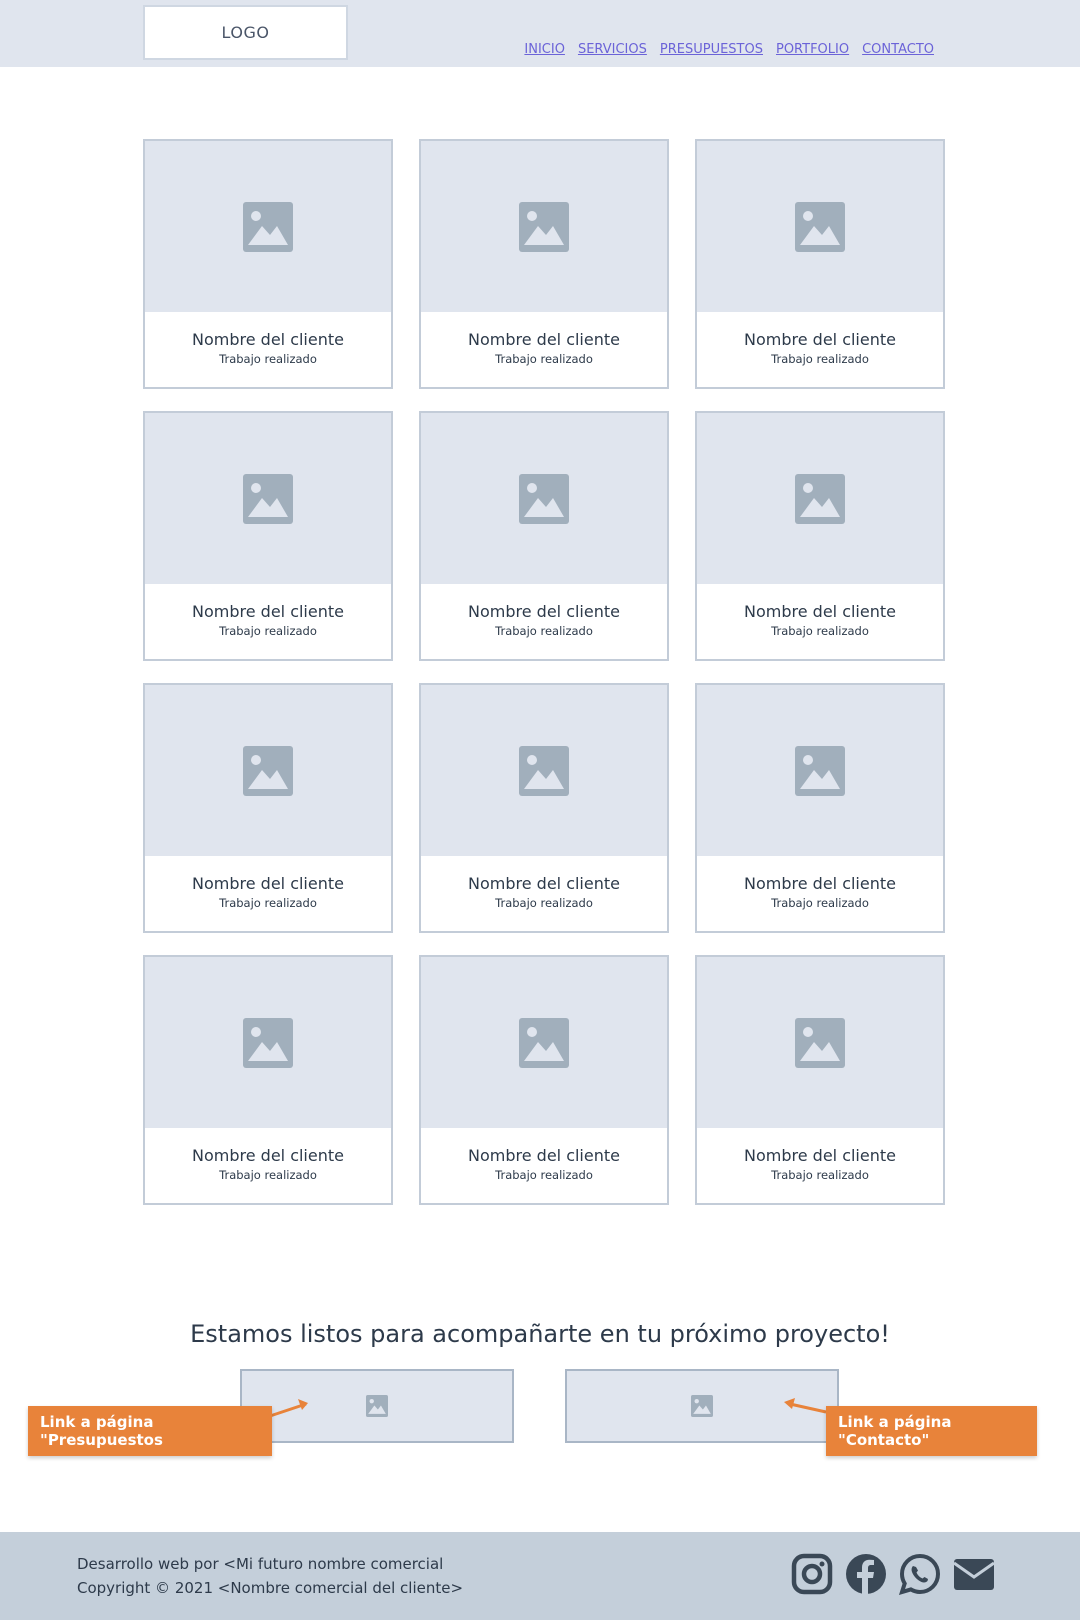 This screenshot has height=1620, width=1080. Describe the element at coordinates (150, 1431) in the screenshot. I see `annotation-presupuestos: Link a página "Presupuestos` at that location.